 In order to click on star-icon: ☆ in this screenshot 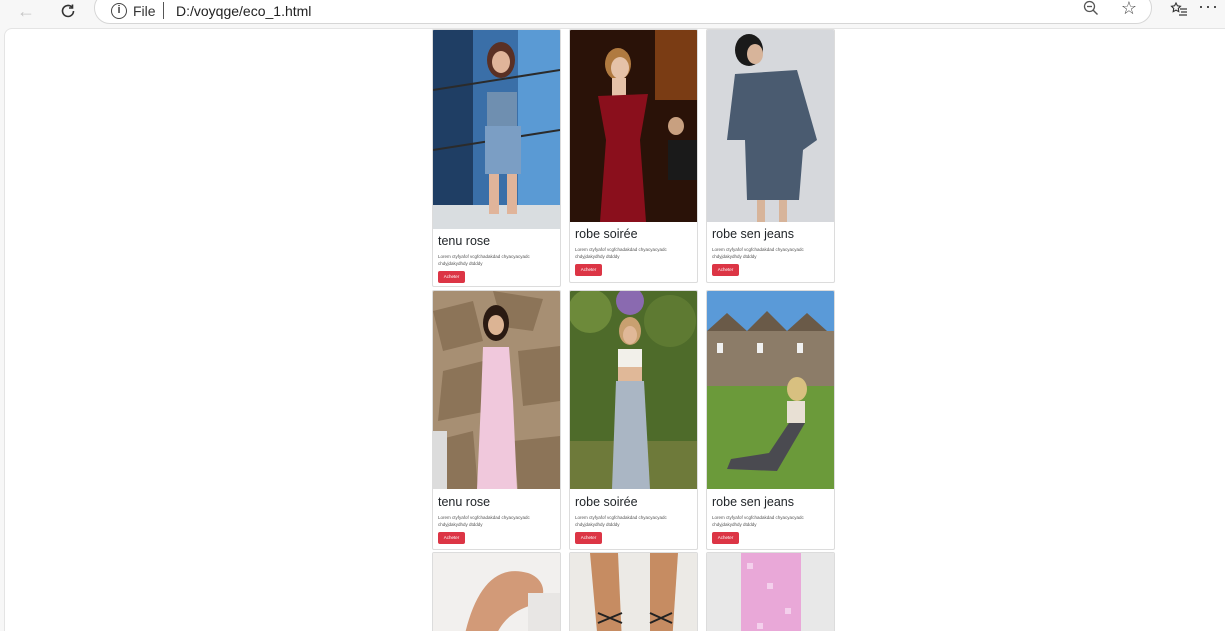, I will do `click(1129, 9)`.